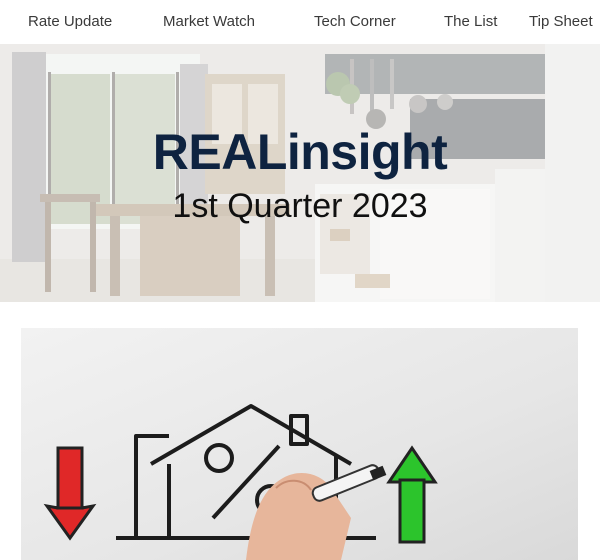  I want to click on nav-the-list: The List, so click(470, 22).